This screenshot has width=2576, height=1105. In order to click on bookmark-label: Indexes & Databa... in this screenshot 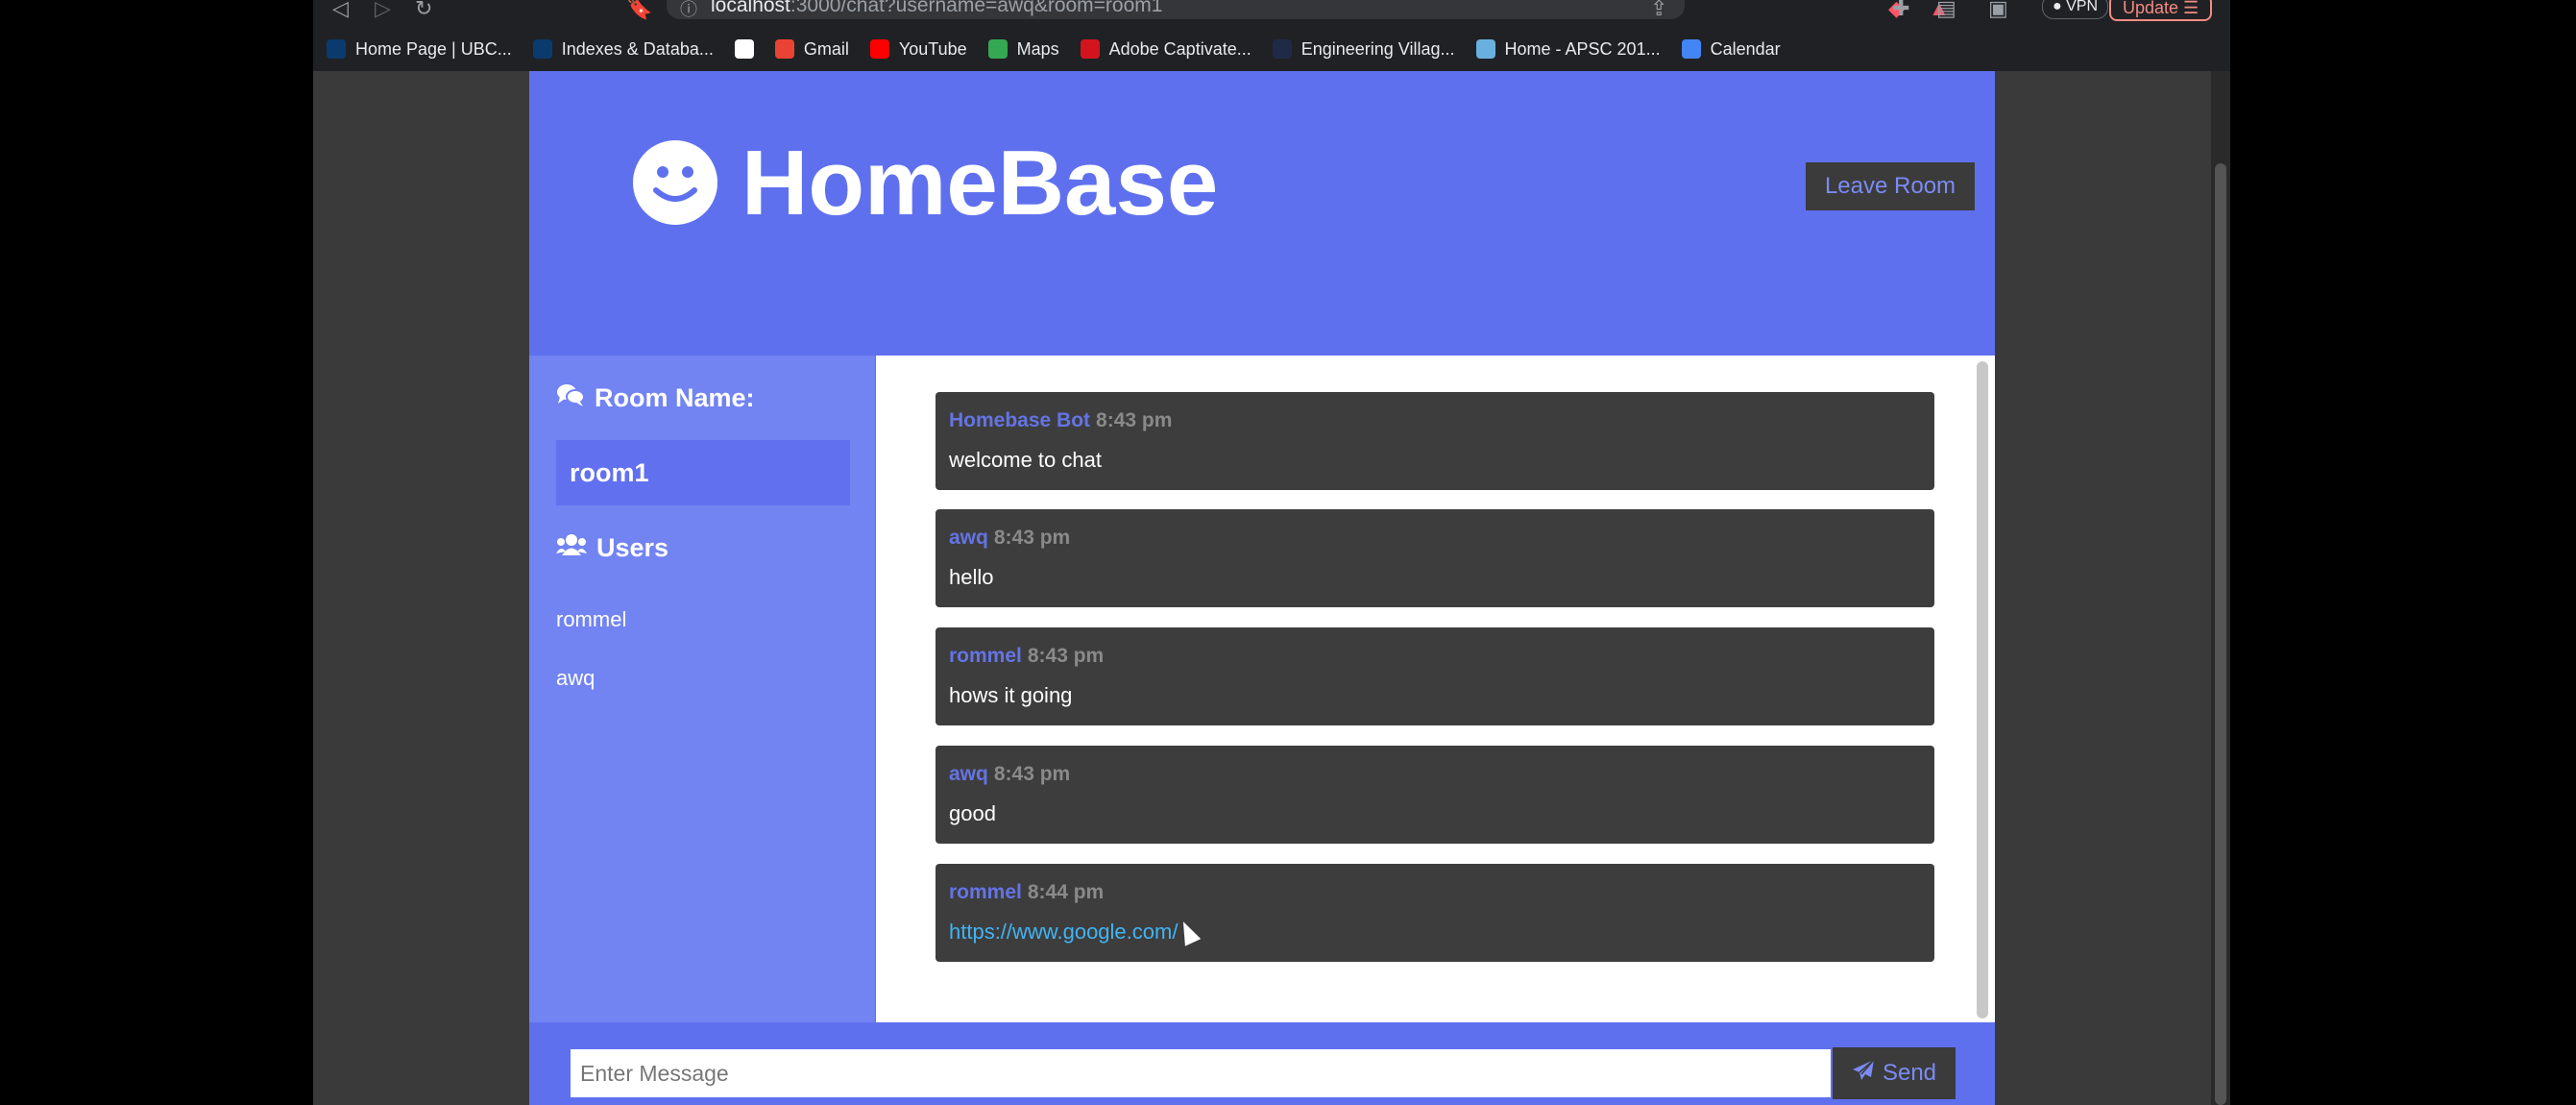, I will do `click(637, 48)`.